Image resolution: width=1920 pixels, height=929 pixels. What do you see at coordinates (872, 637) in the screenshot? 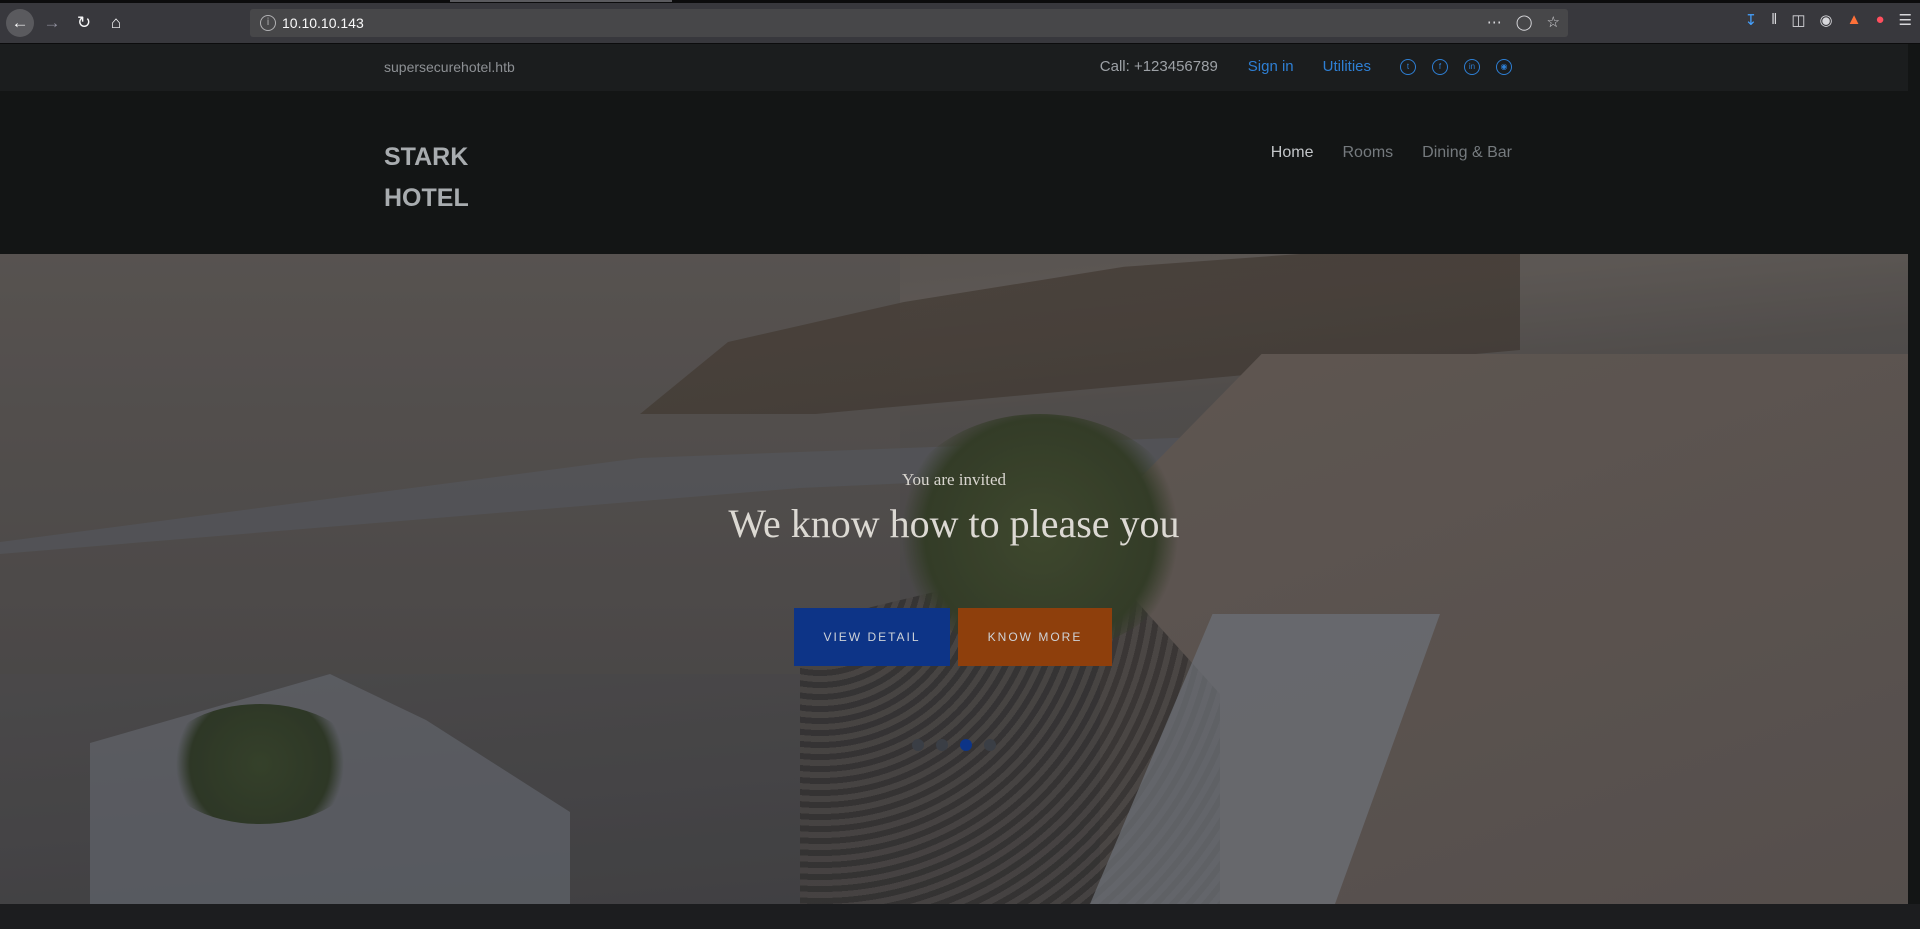
I see `view-detail-button: VIEW DETAIL` at bounding box center [872, 637].